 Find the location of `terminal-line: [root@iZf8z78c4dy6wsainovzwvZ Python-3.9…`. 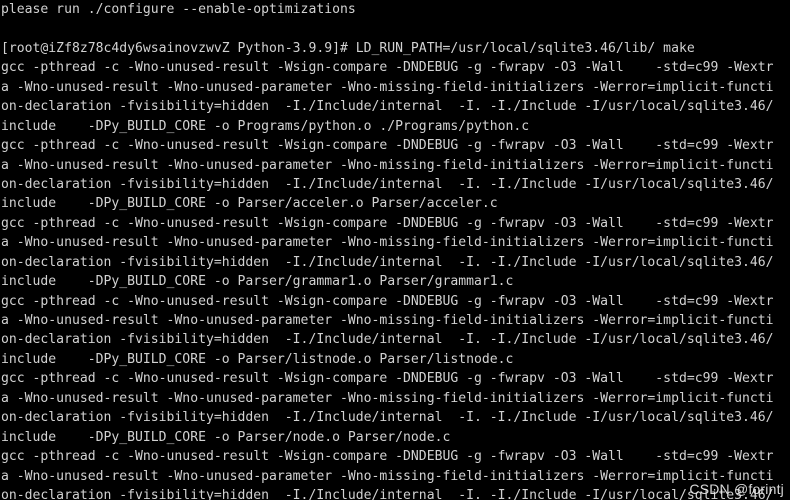

terminal-line: [root@iZf8z78c4dy6wsainovzwvZ Python-3.9… is located at coordinates (348, 48).